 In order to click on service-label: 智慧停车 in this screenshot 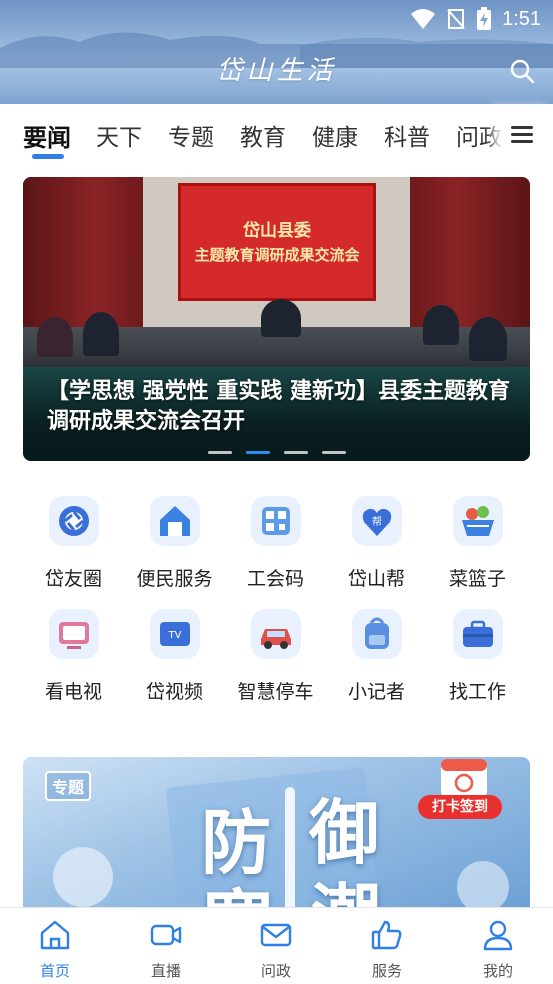, I will do `click(275, 692)`.